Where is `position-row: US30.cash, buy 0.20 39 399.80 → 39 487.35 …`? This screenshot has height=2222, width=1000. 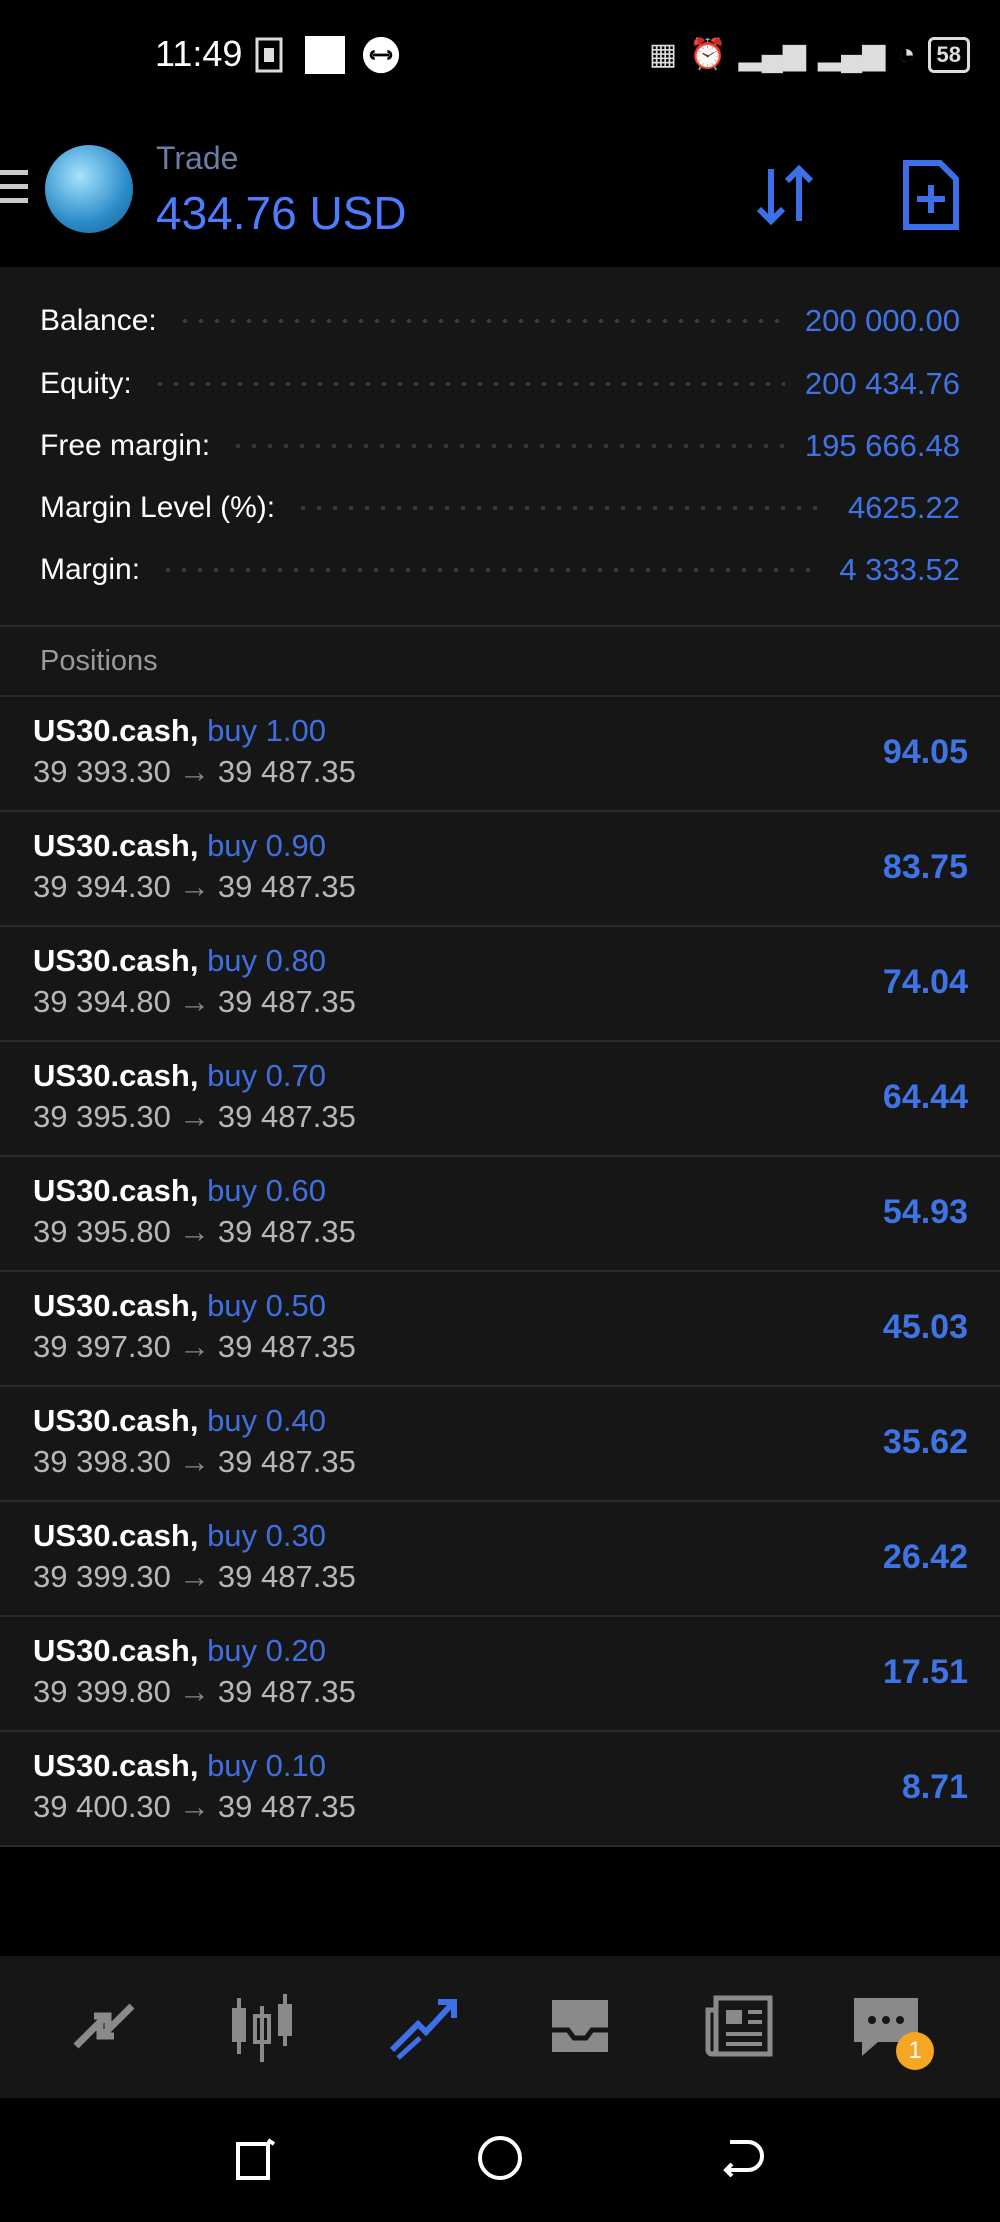
position-row: US30.cash, buy 0.20 39 399.80 → 39 487.35 … is located at coordinates (500, 1674).